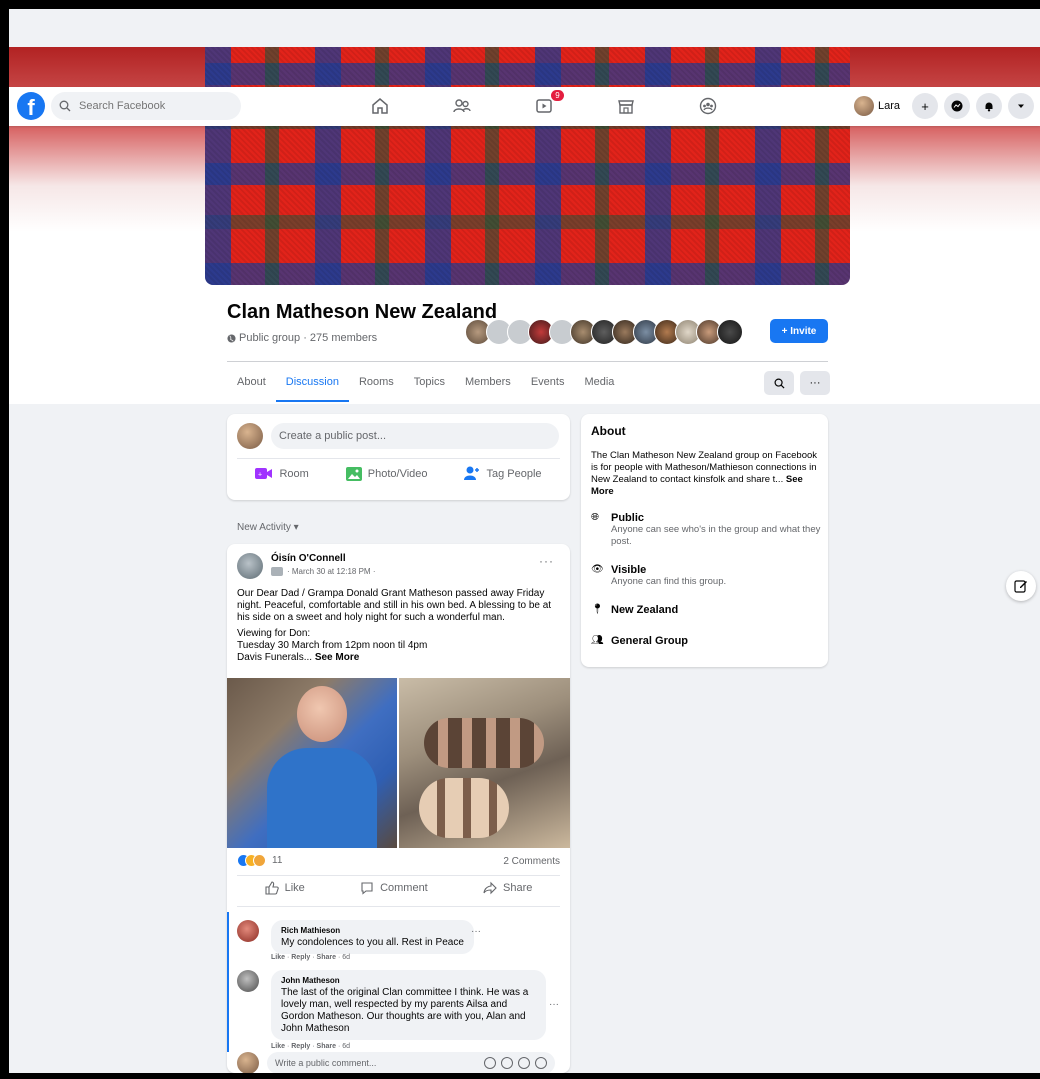  I want to click on create-button: +, so click(925, 106).